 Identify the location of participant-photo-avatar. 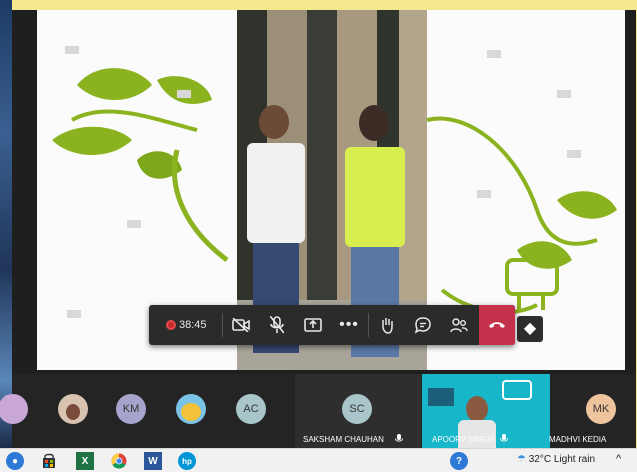
(73, 409).